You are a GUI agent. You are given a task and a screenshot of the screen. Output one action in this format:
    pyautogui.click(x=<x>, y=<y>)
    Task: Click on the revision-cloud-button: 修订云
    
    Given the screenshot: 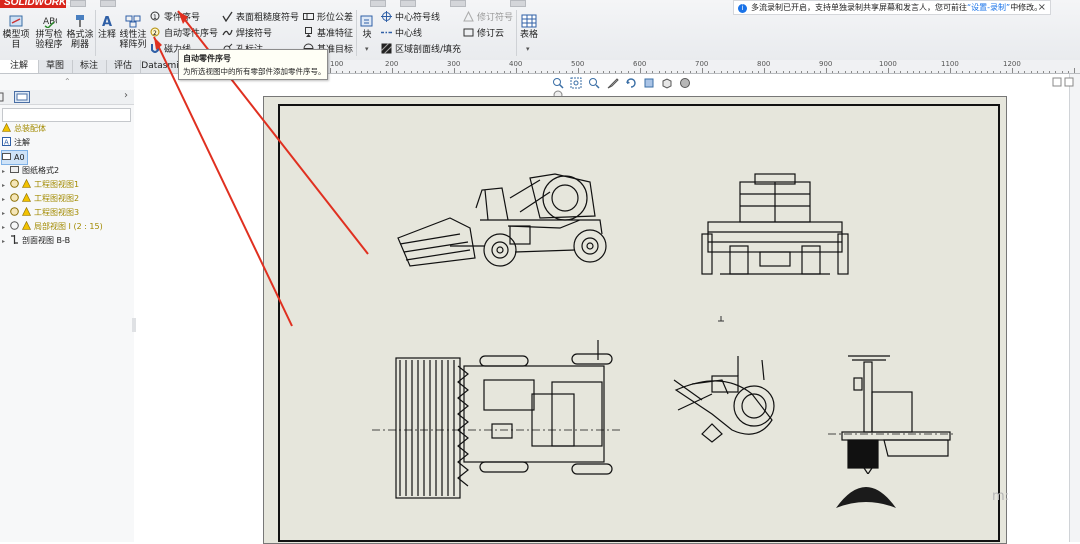 What is the action you would take?
    pyautogui.click(x=483, y=34)
    